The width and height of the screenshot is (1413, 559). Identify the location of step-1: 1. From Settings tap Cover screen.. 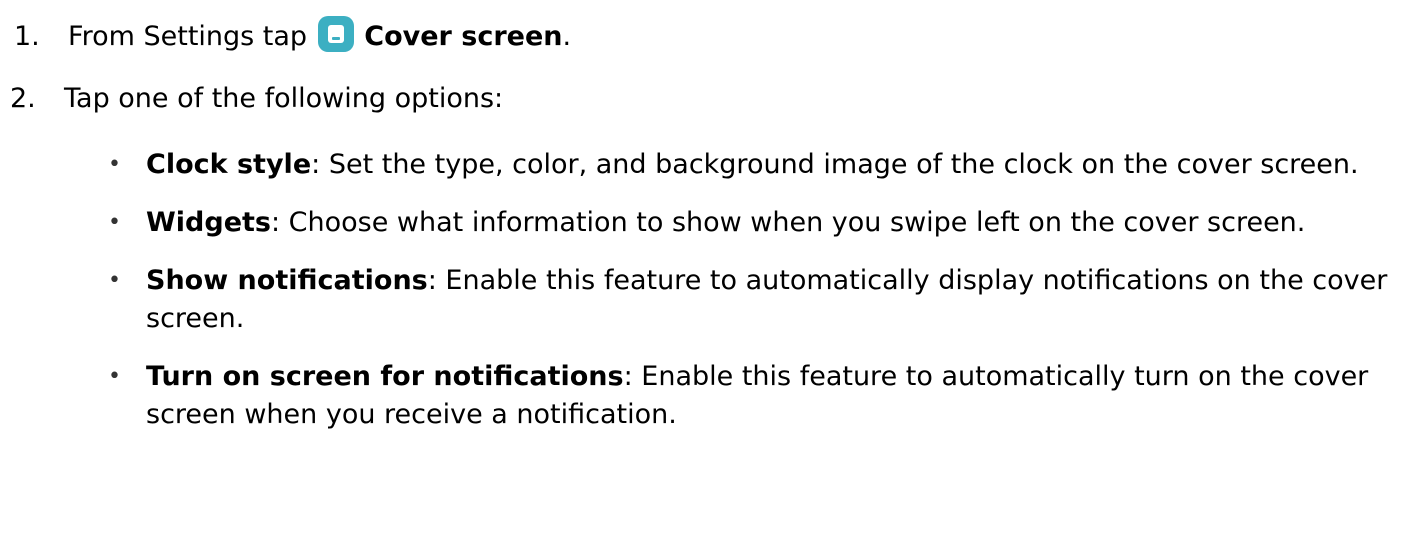
(292, 35).